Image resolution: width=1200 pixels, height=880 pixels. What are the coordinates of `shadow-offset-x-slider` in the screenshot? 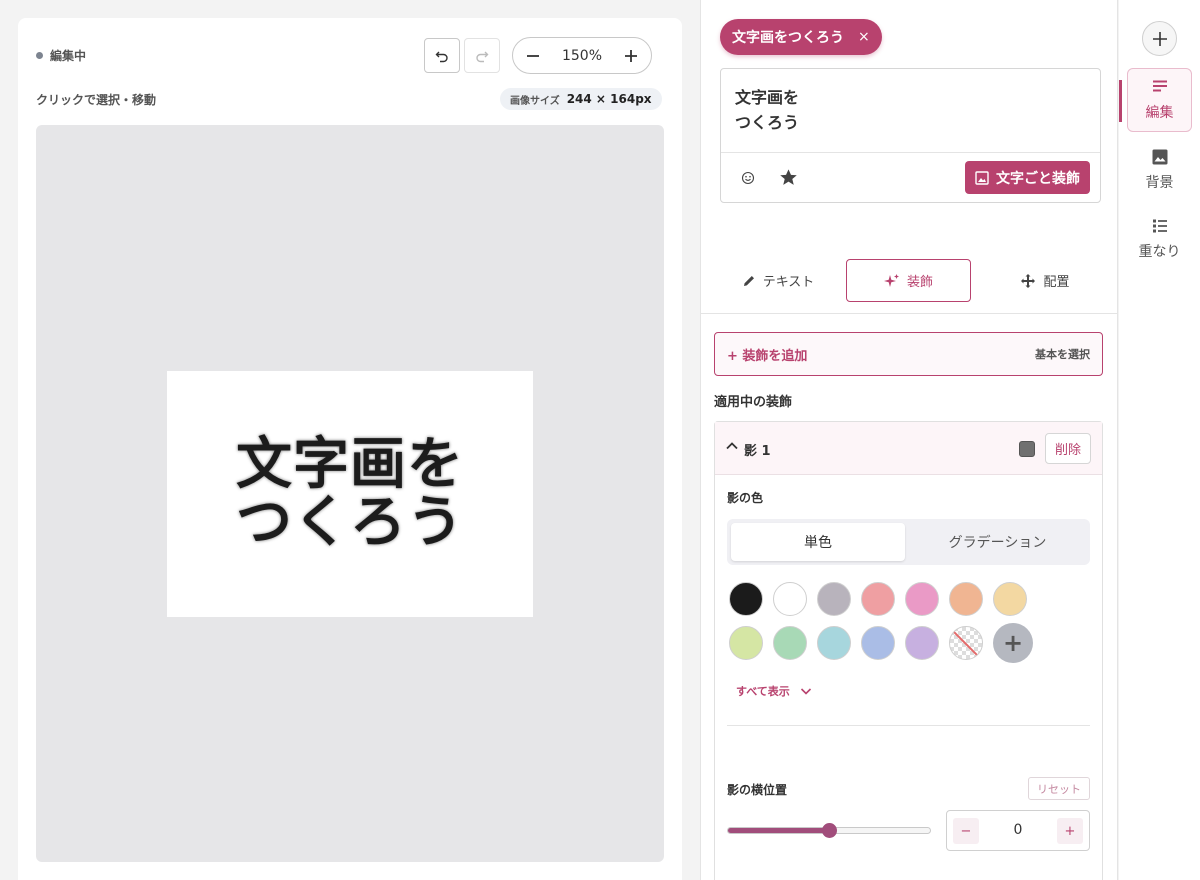 It's located at (829, 830).